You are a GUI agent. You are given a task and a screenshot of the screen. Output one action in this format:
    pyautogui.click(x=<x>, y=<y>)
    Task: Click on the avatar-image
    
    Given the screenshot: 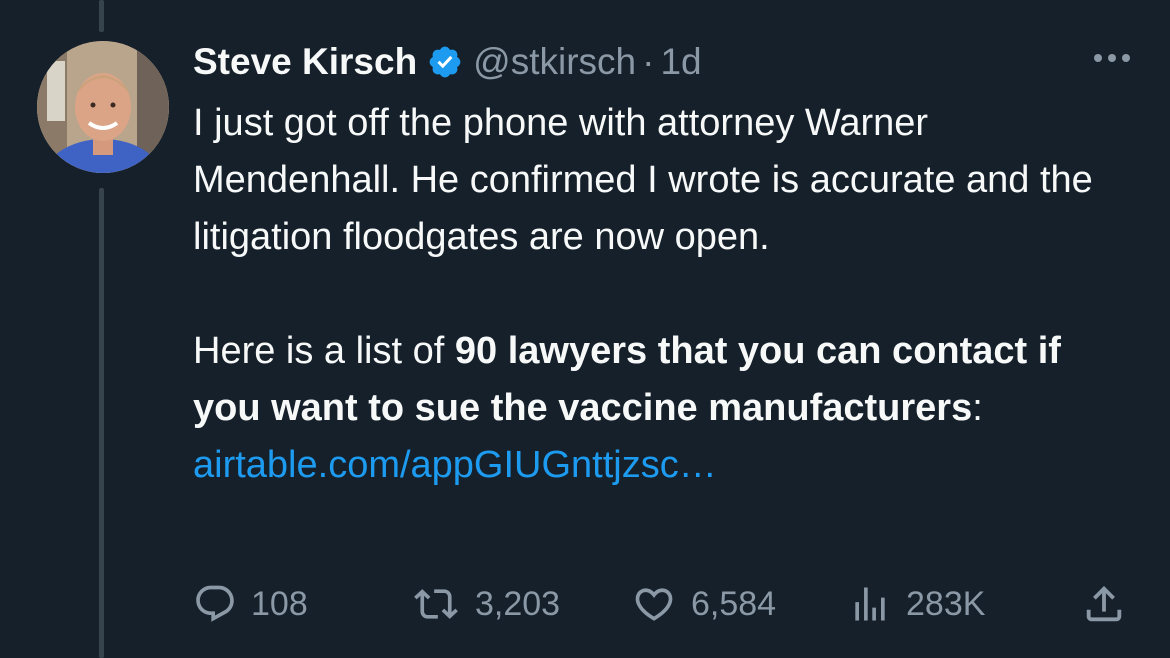 What is the action you would take?
    pyautogui.click(x=103, y=107)
    